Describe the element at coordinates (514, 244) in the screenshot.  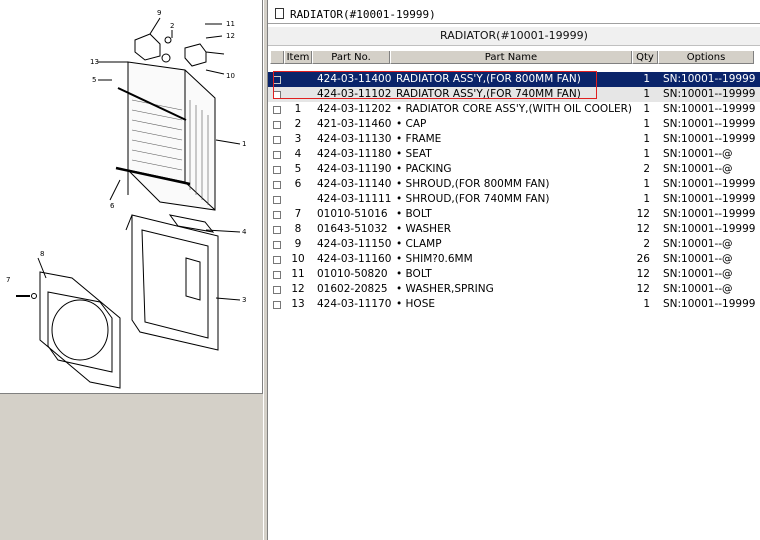
I see `table-row: 9 424-03-11150 • CLAMP 2 SN:10001--@` at that location.